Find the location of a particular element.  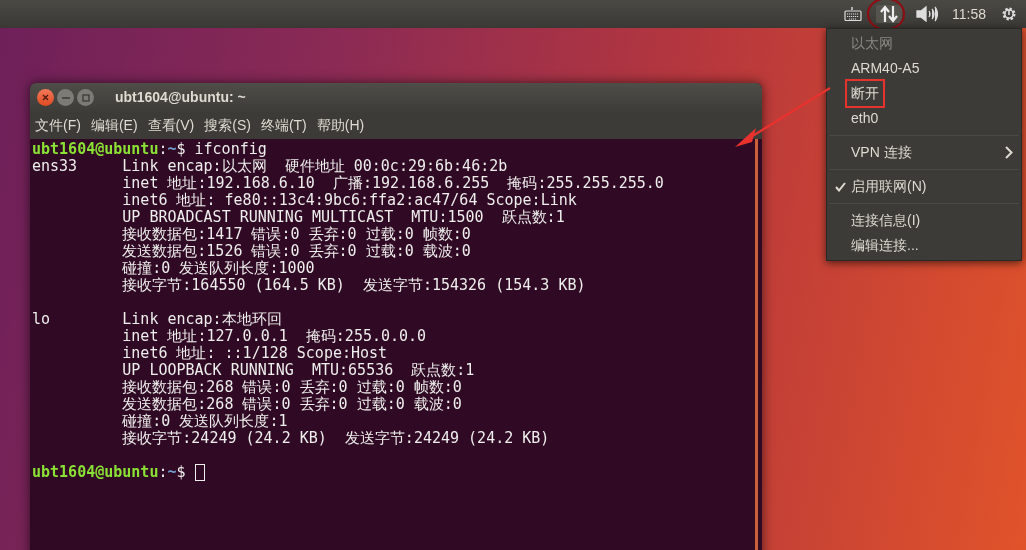

network-icon is located at coordinates (889, 14).